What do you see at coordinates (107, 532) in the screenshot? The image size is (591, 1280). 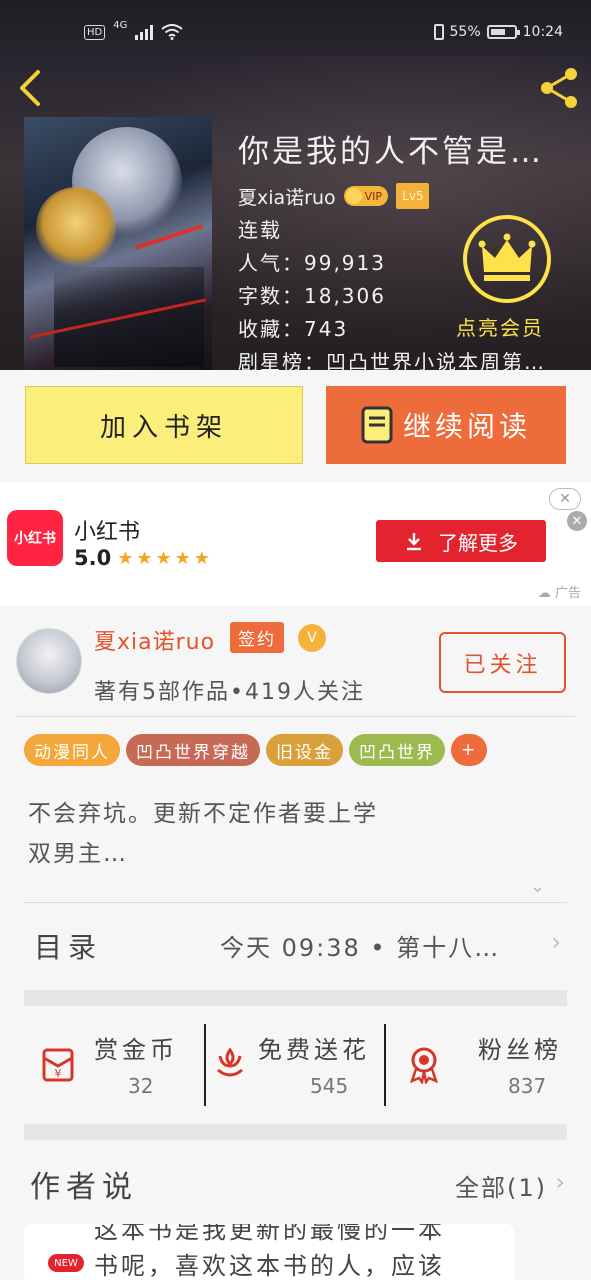 I see `ad-app-name: 小红书` at bounding box center [107, 532].